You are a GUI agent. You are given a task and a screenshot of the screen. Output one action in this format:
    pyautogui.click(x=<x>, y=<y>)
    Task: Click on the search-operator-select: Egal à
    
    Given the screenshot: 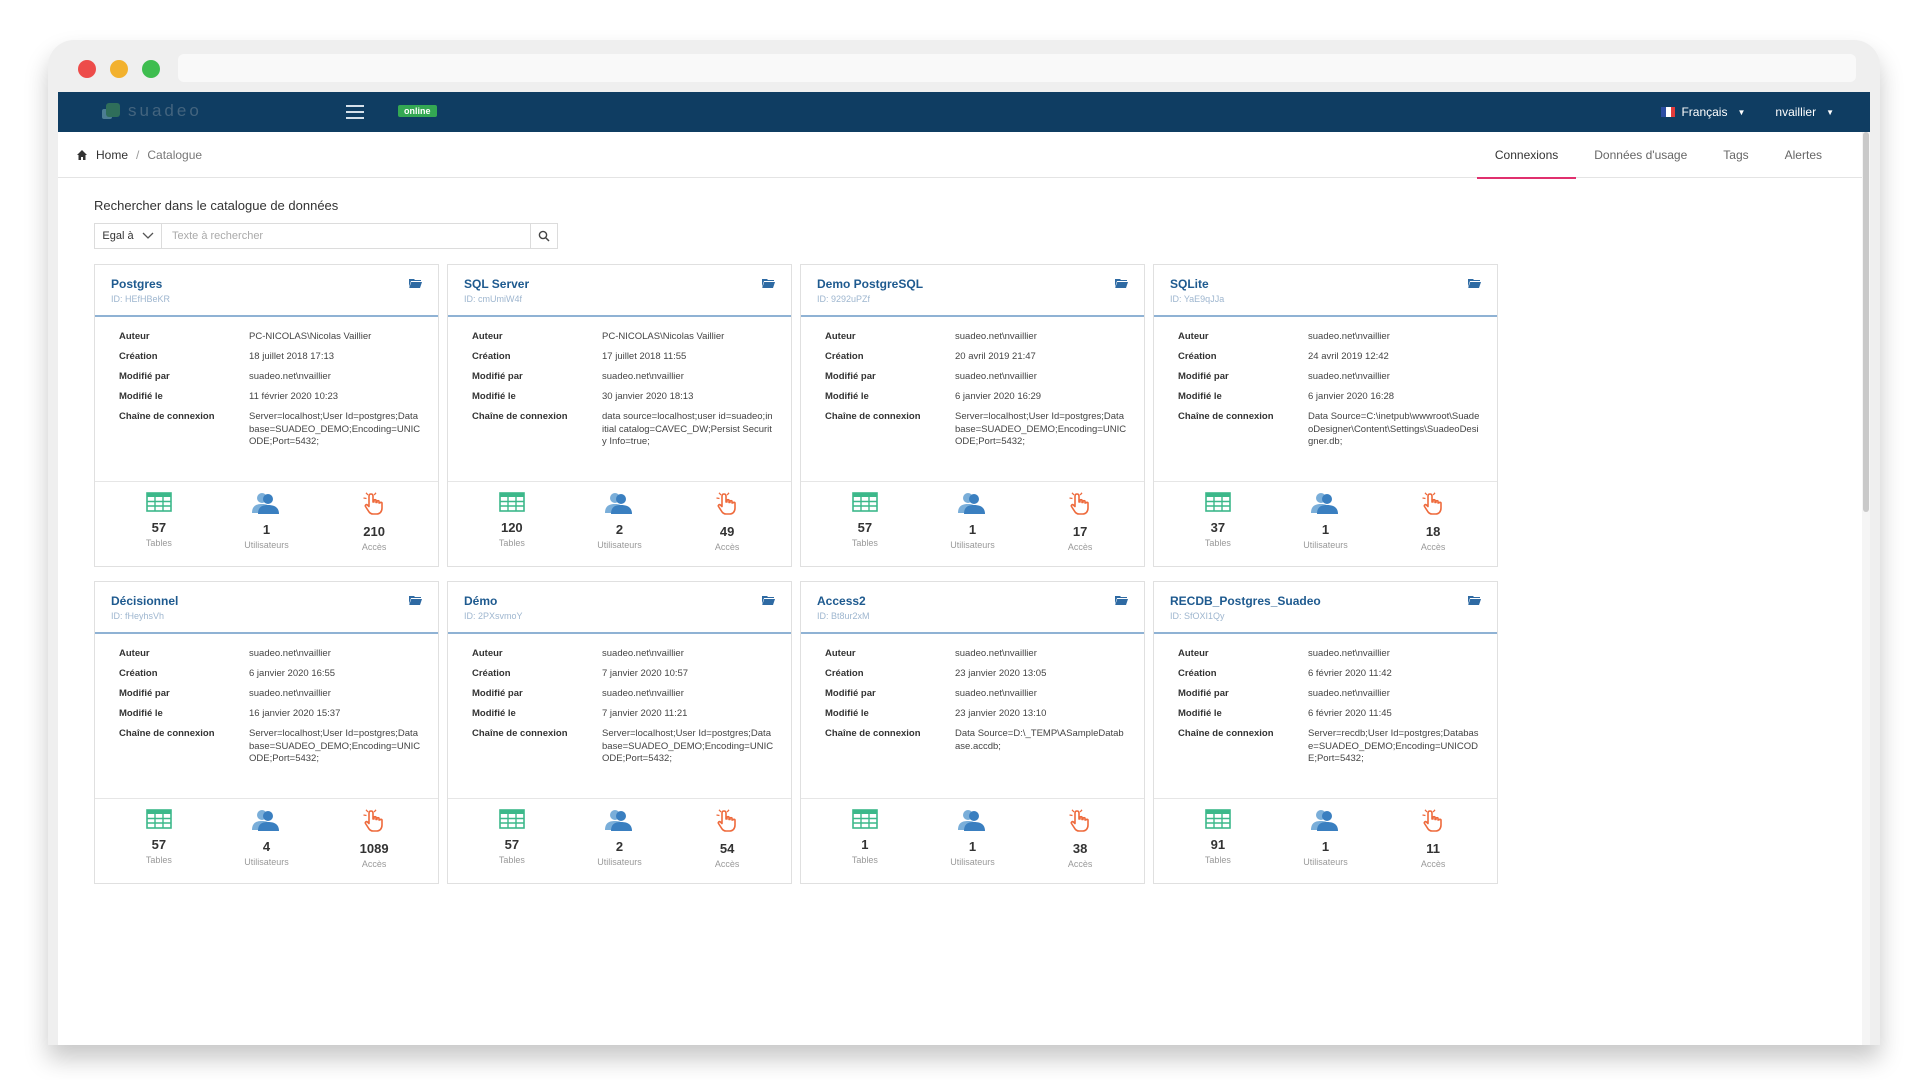 What is the action you would take?
    pyautogui.click(x=128, y=236)
    